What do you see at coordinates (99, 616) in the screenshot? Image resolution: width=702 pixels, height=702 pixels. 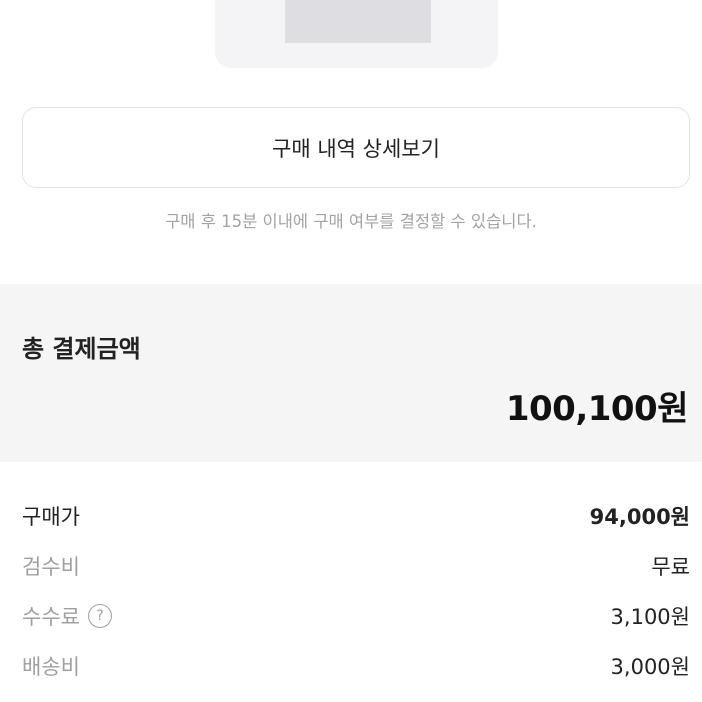 I see `help-icon: ?` at bounding box center [99, 616].